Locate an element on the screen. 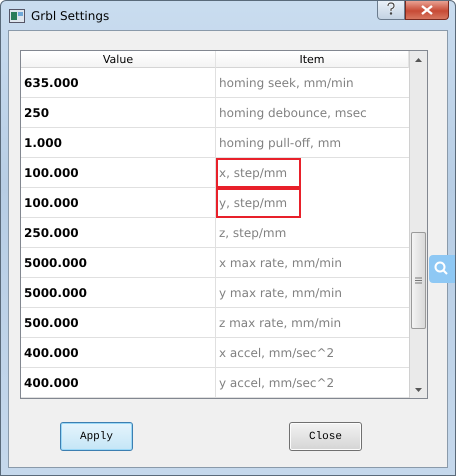 This screenshot has height=476, width=456. help-icon is located at coordinates (391, 8).